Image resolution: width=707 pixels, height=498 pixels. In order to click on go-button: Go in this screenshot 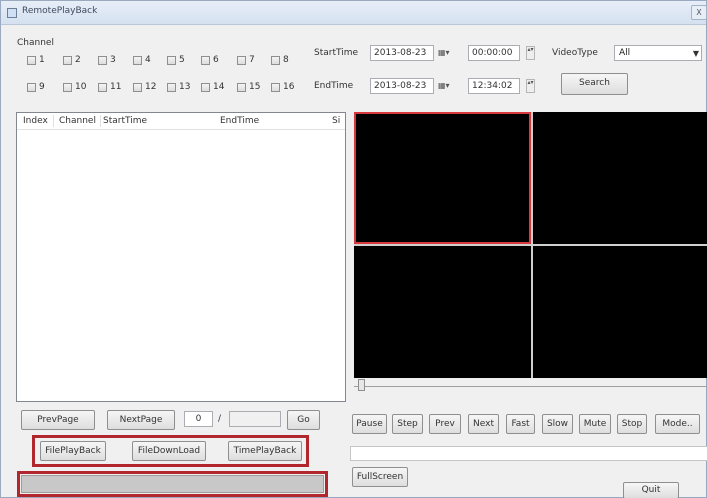, I will do `click(303, 420)`.